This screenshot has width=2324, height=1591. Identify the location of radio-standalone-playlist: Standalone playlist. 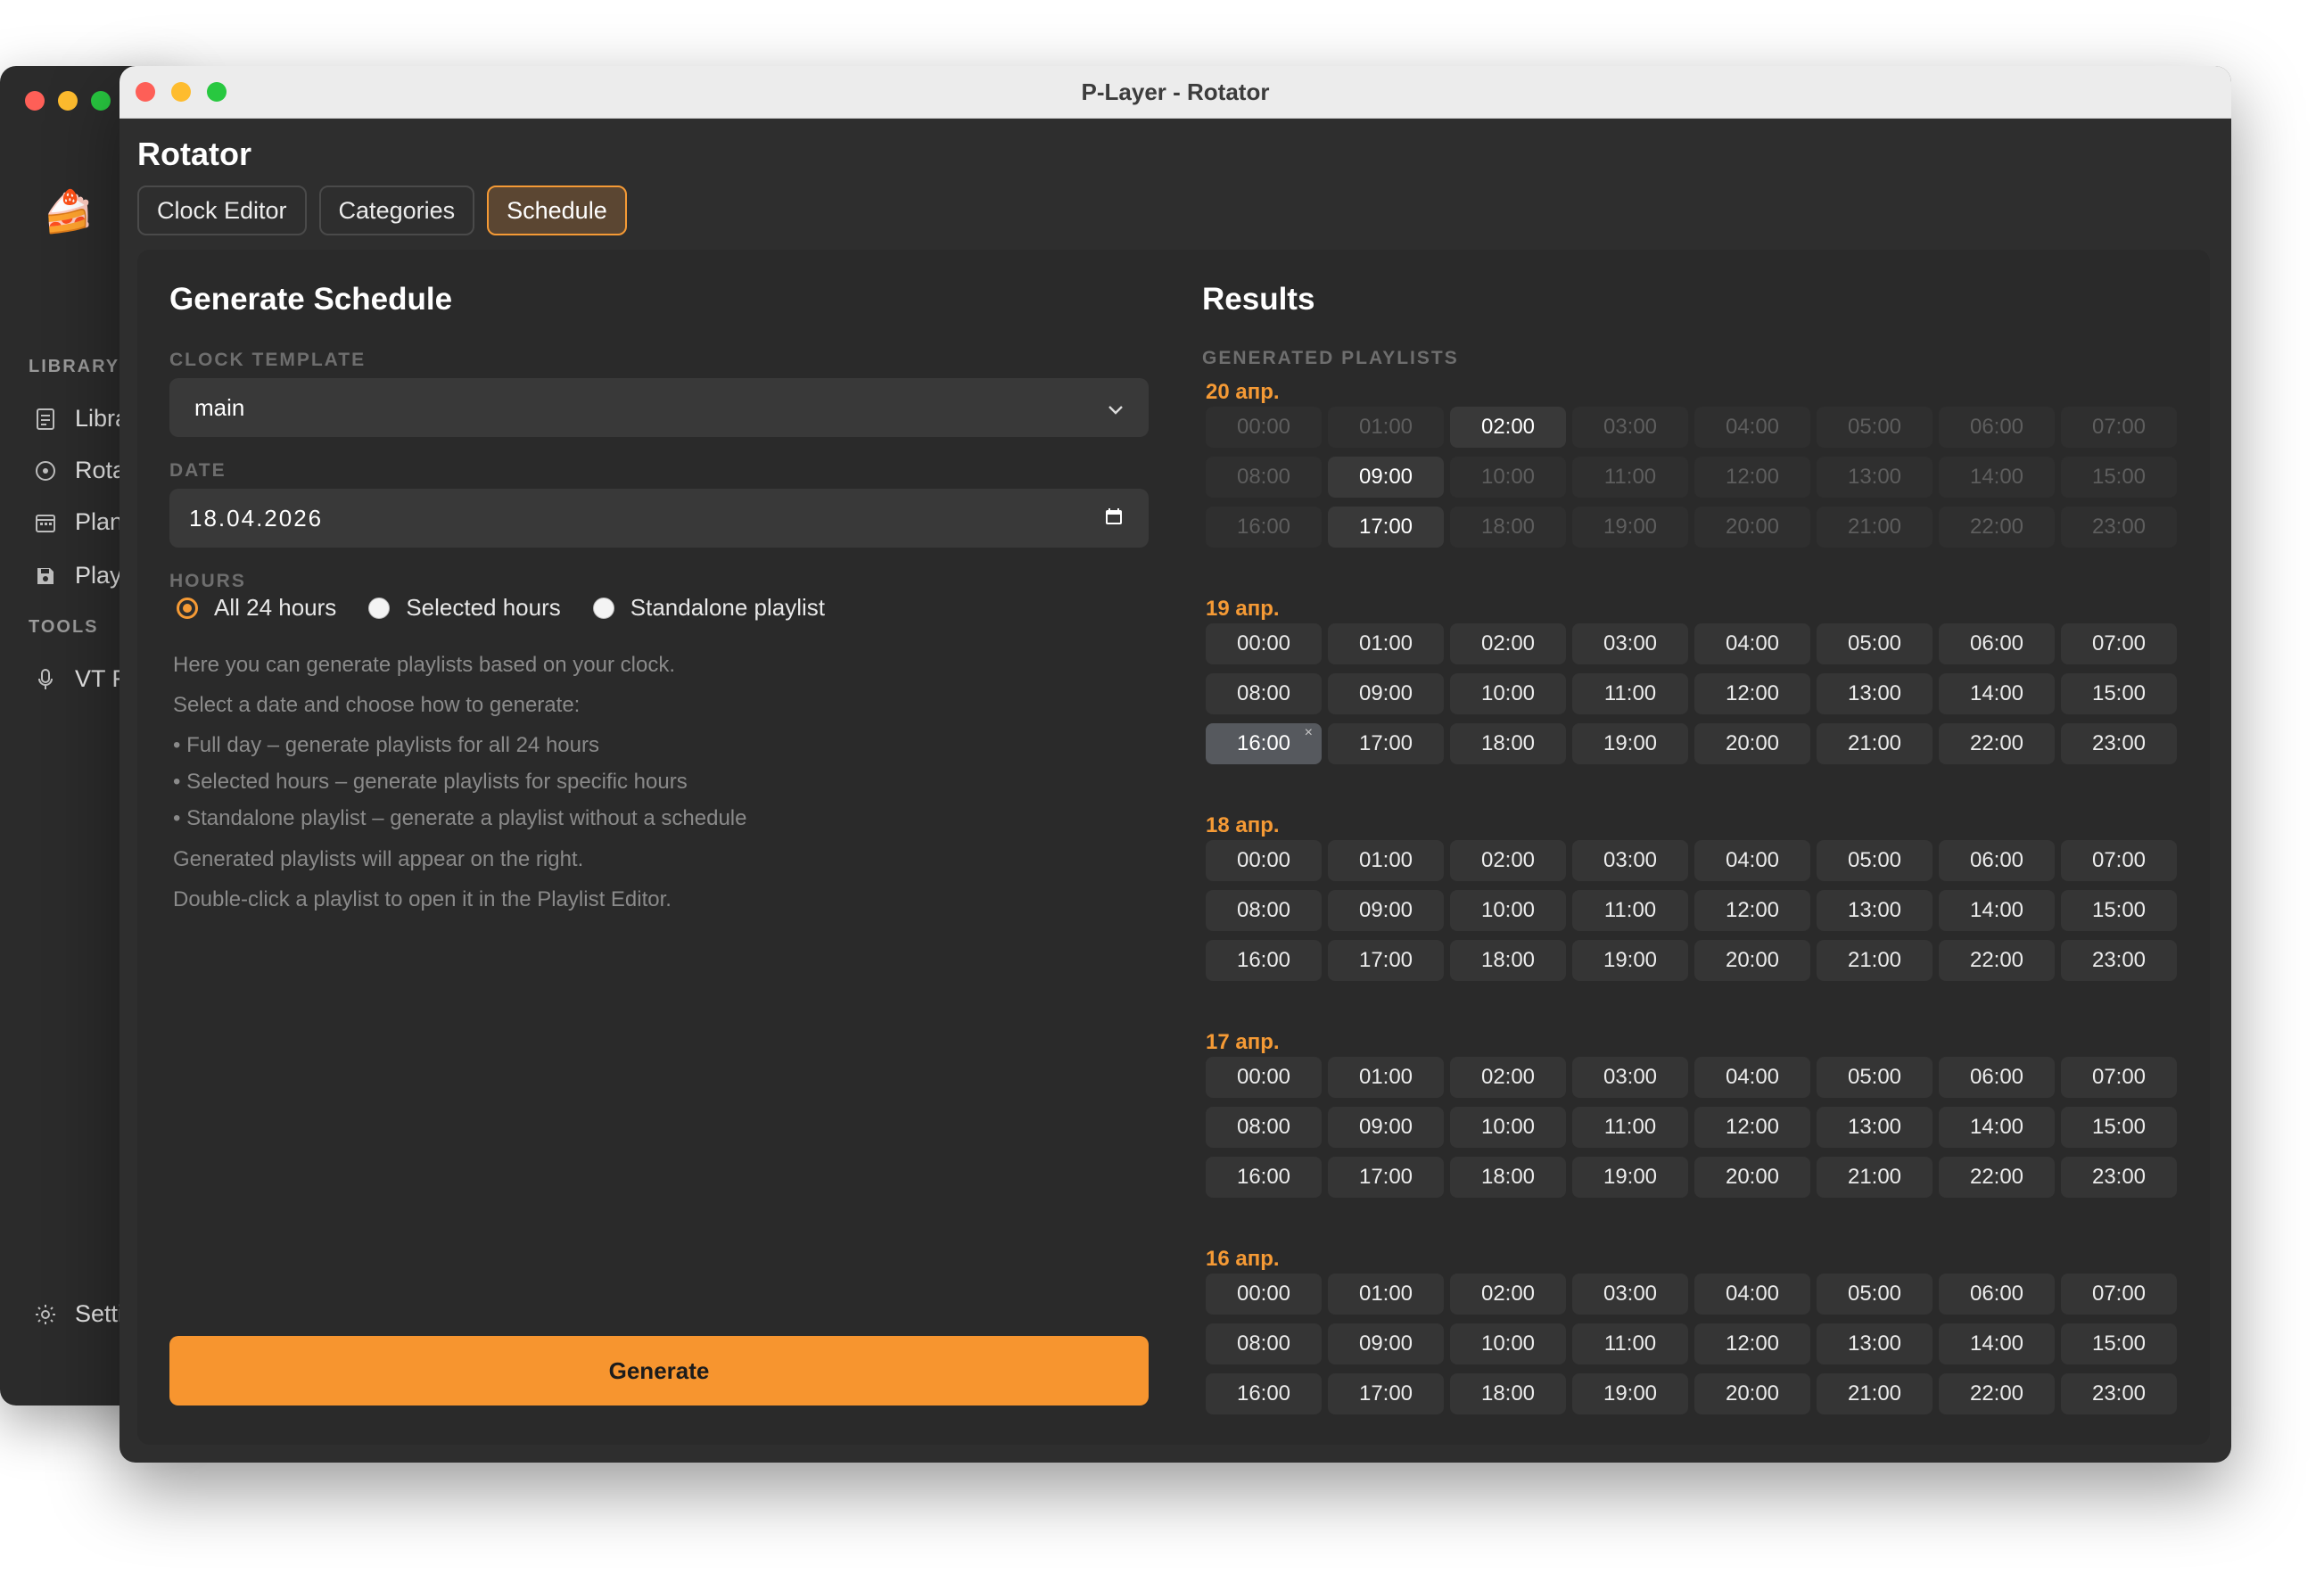
(708, 608).